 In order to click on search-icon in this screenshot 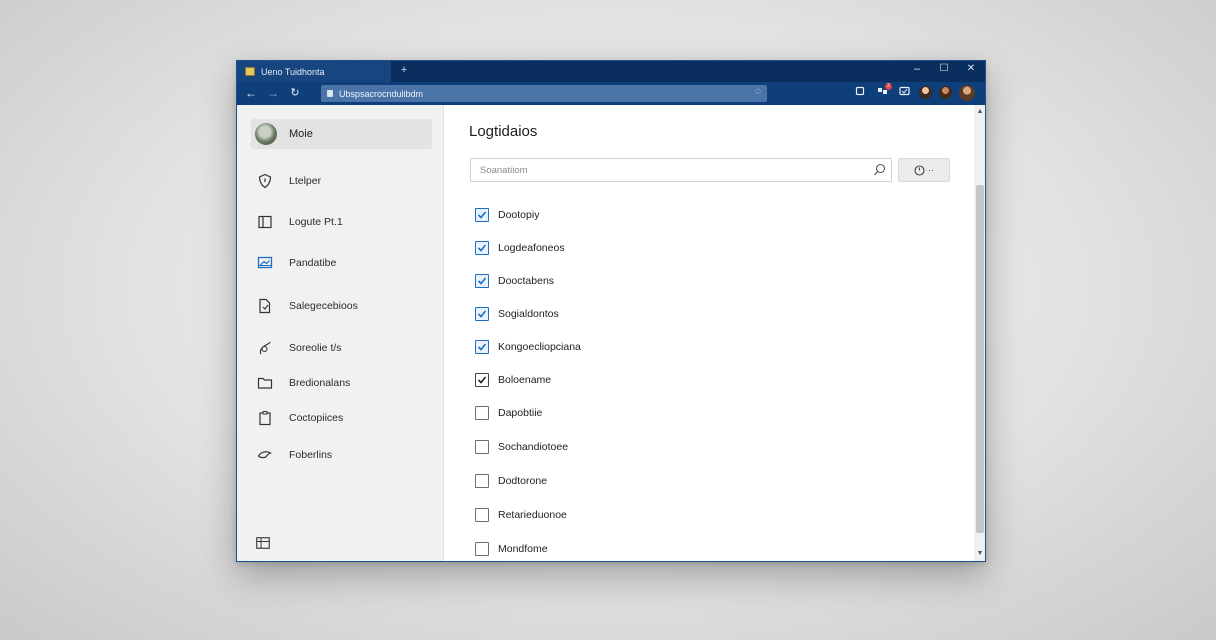, I will do `click(879, 170)`.